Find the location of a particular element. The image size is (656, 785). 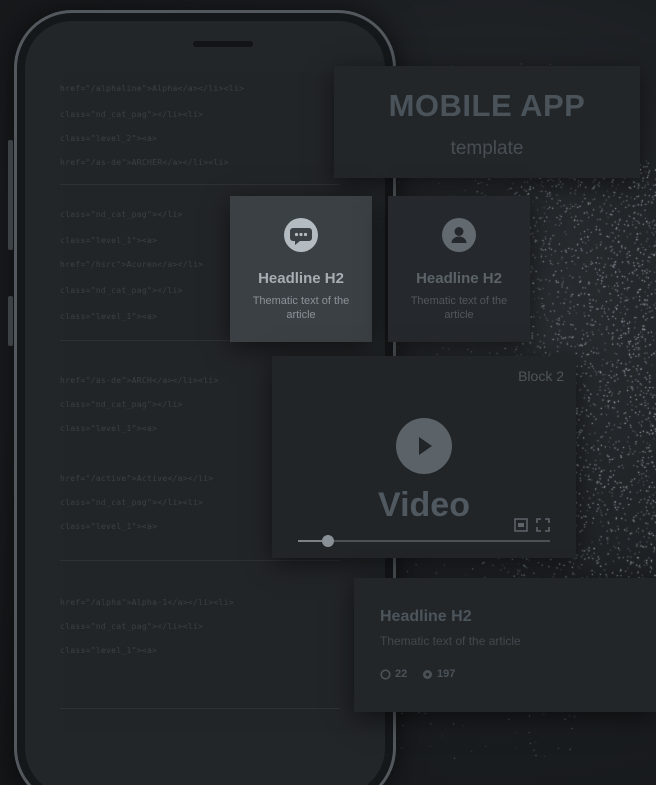

feature-card-user: Headline H2 Thematic text of the article is located at coordinates (459, 269).